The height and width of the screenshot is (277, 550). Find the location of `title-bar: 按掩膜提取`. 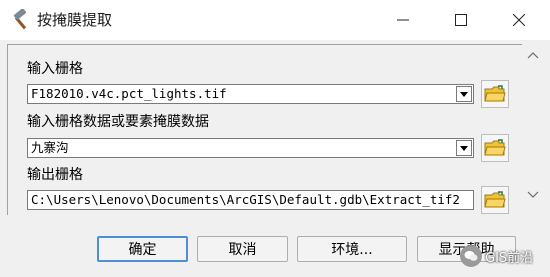

title-bar: 按掩膜提取 is located at coordinates (275, 20).